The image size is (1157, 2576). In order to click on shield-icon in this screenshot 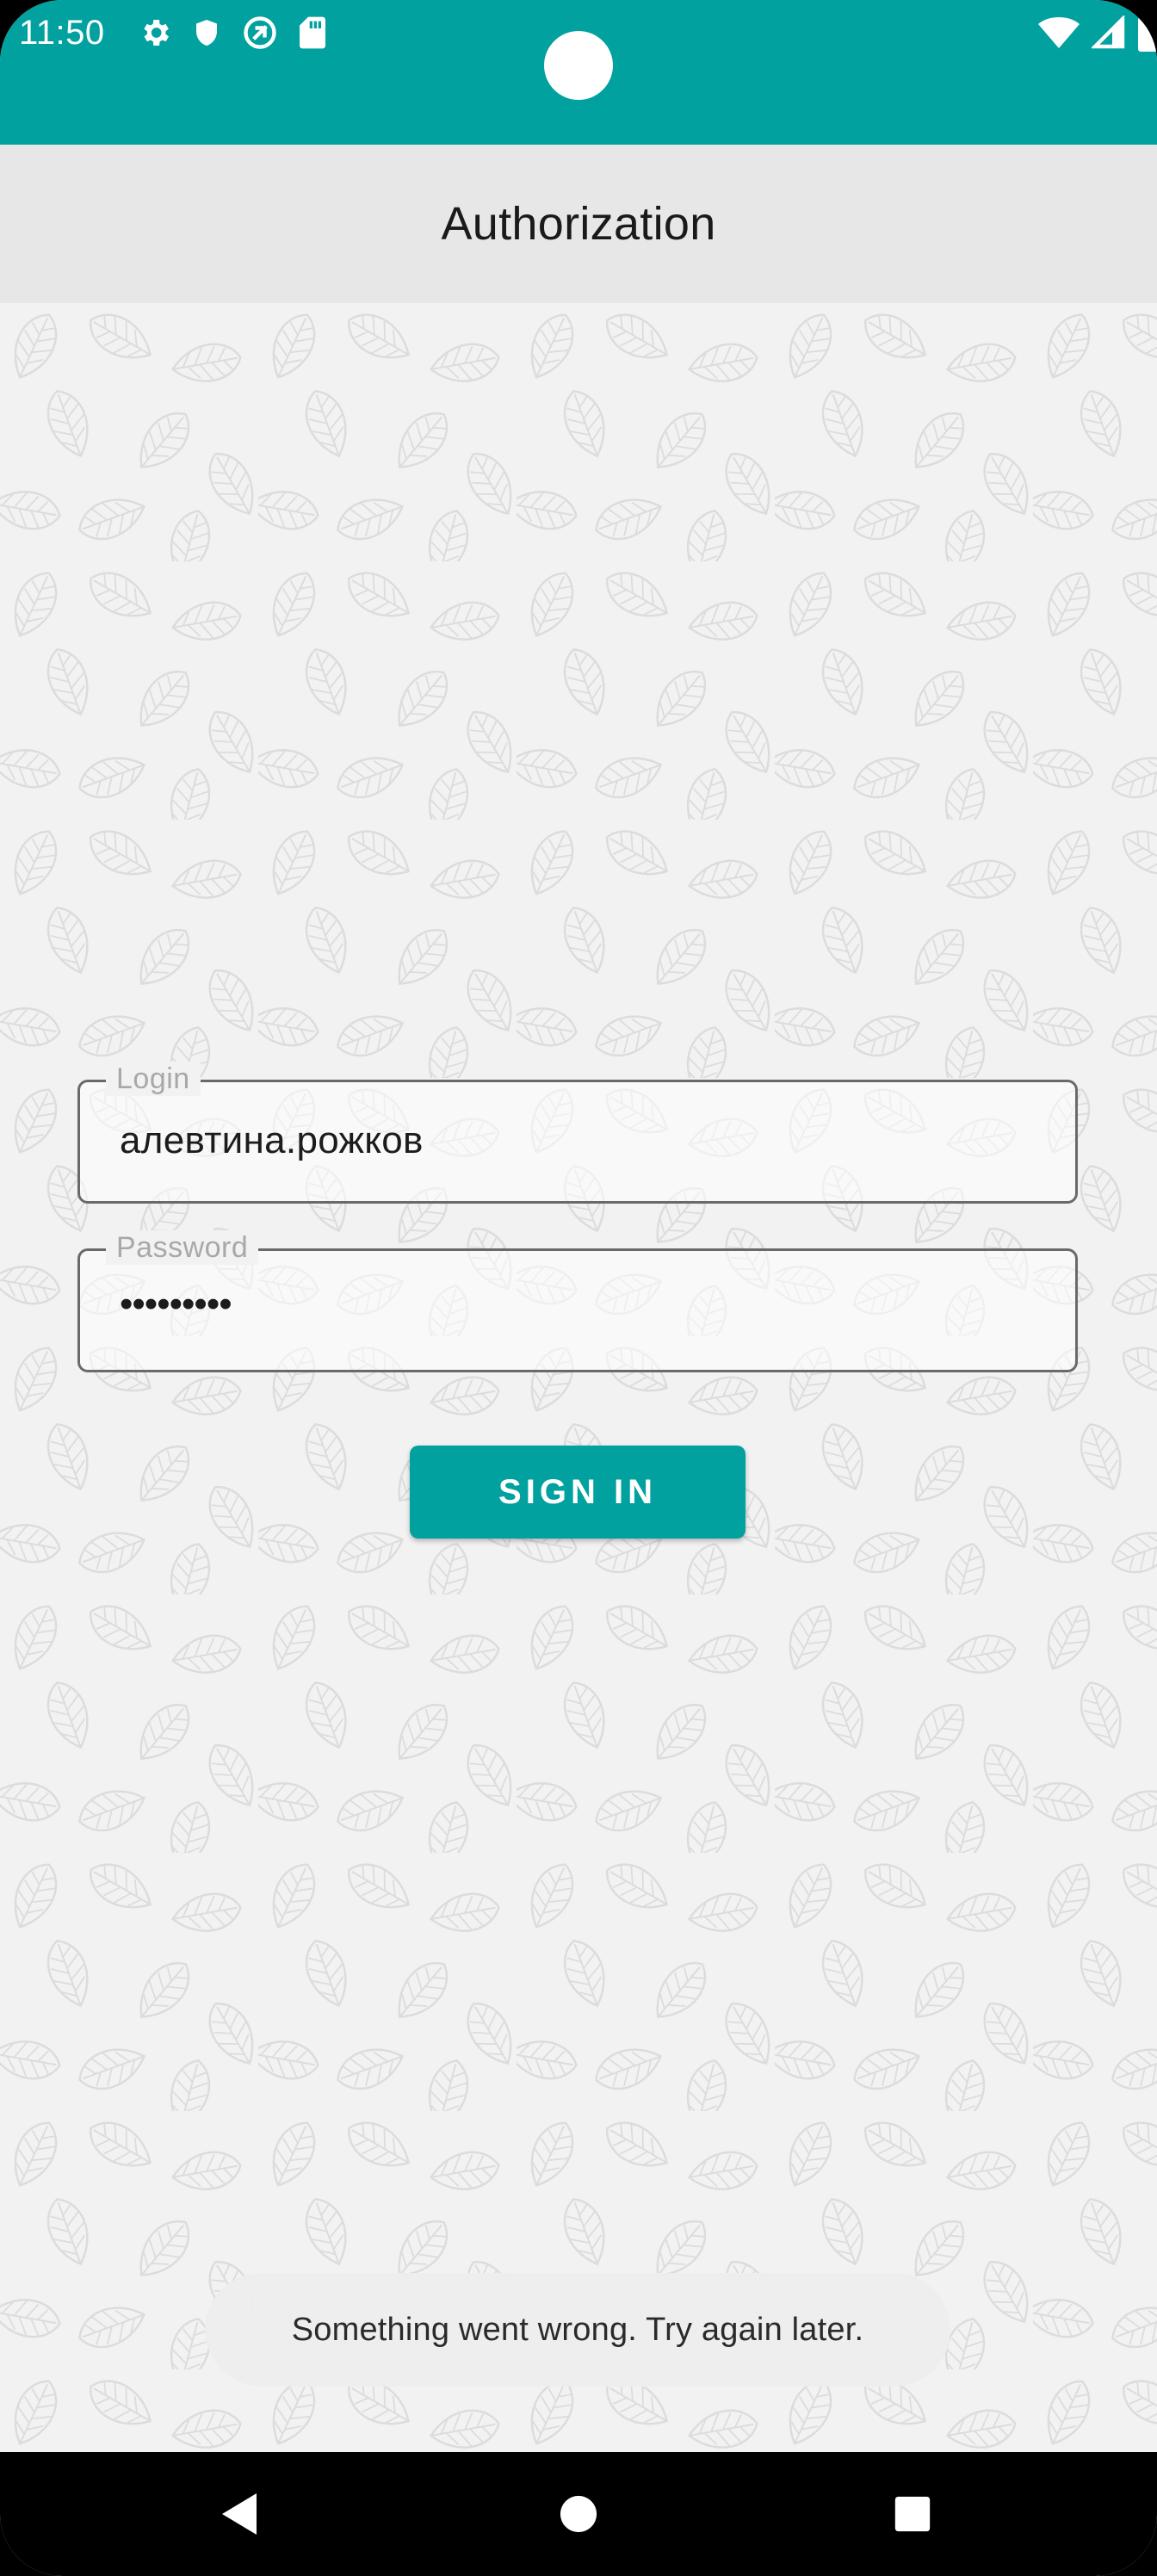, I will do `click(207, 32)`.